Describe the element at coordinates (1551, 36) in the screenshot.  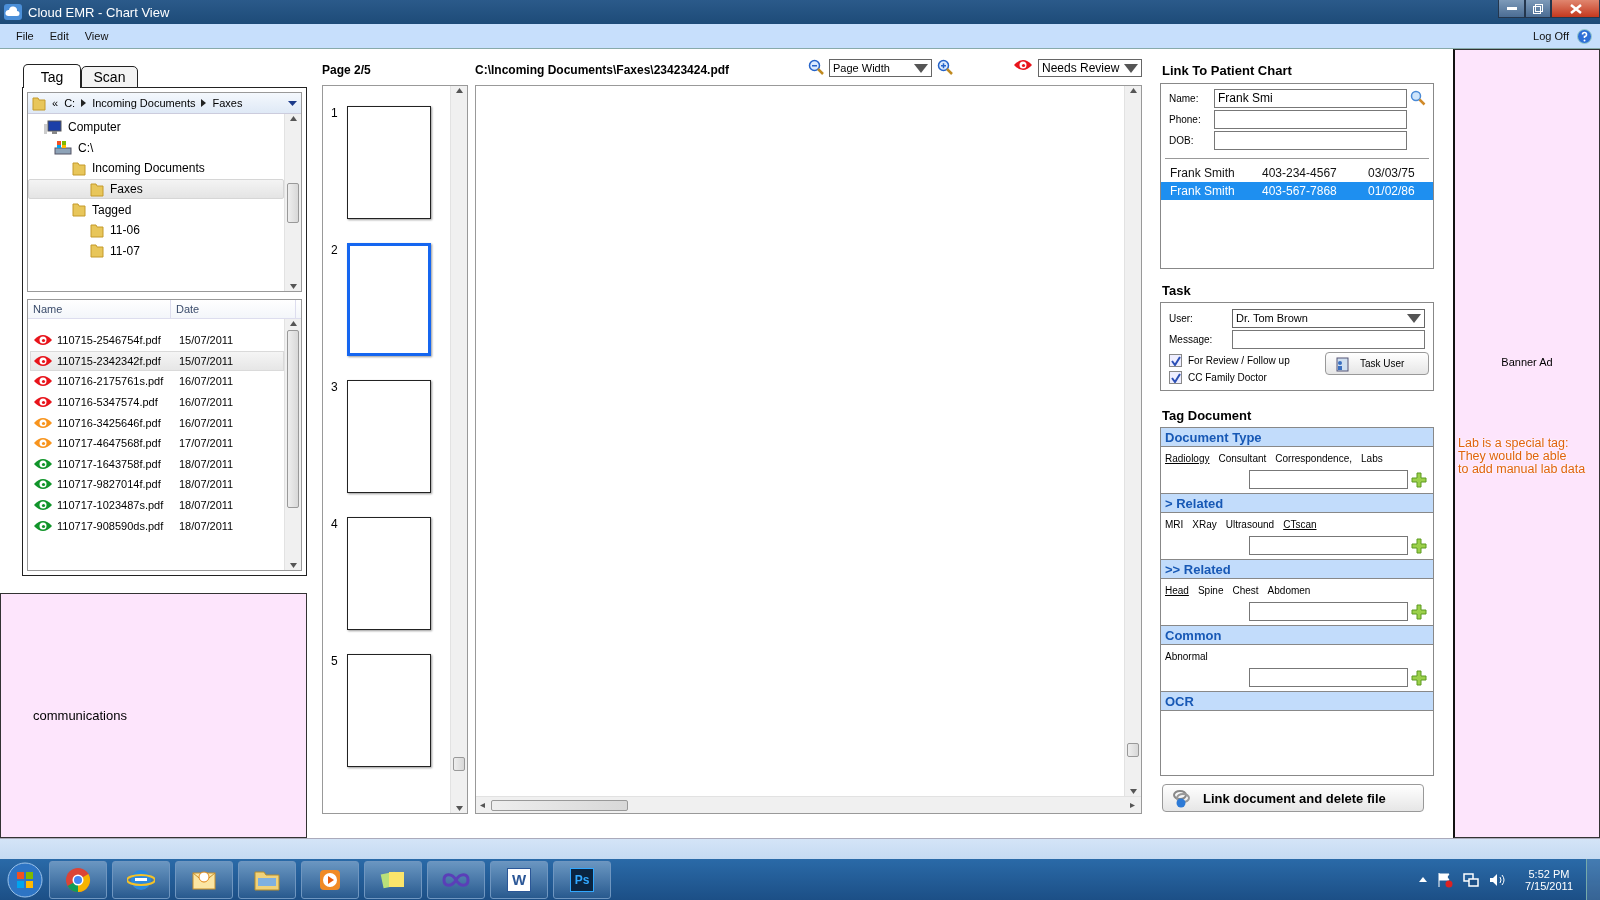
I see `log-off-link: Log Off` at that location.